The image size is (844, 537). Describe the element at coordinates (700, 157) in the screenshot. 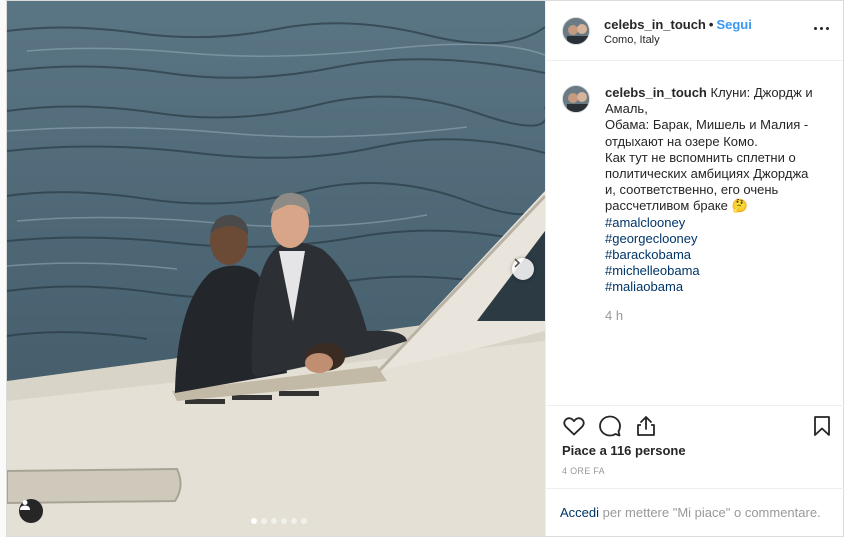

I see `caption-line: Как тут не вспомнить сплетни о` at that location.